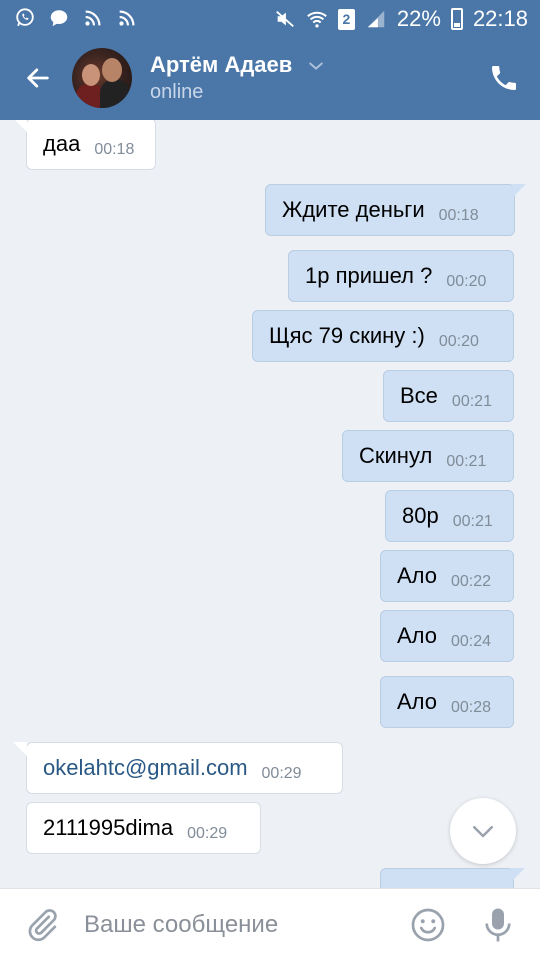 The image size is (540, 960). I want to click on paperclip-icon, so click(42, 925).